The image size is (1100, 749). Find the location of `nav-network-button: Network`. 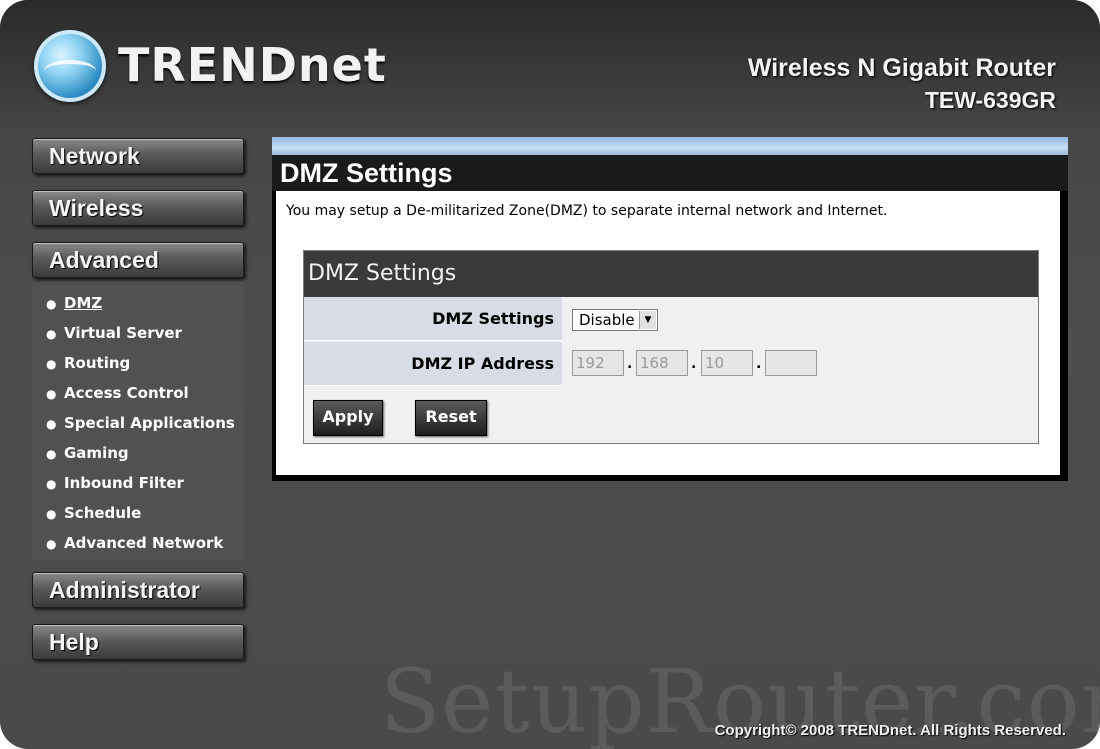

nav-network-button: Network is located at coordinates (138, 156).